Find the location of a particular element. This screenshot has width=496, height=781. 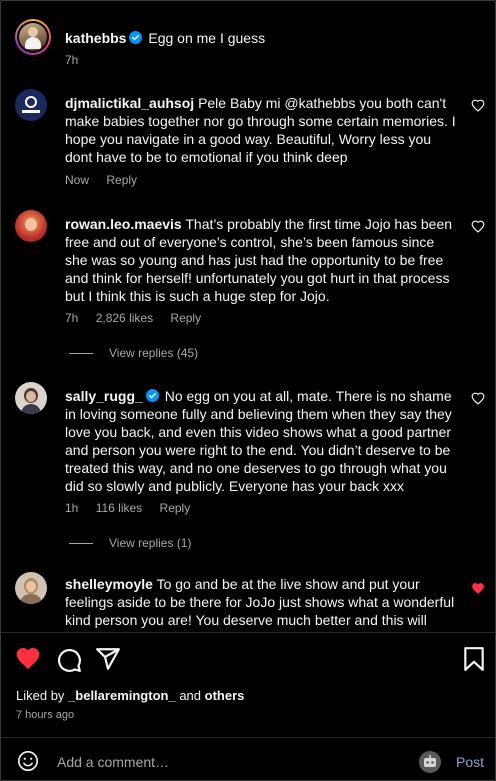

comment-time: 7h is located at coordinates (72, 318).